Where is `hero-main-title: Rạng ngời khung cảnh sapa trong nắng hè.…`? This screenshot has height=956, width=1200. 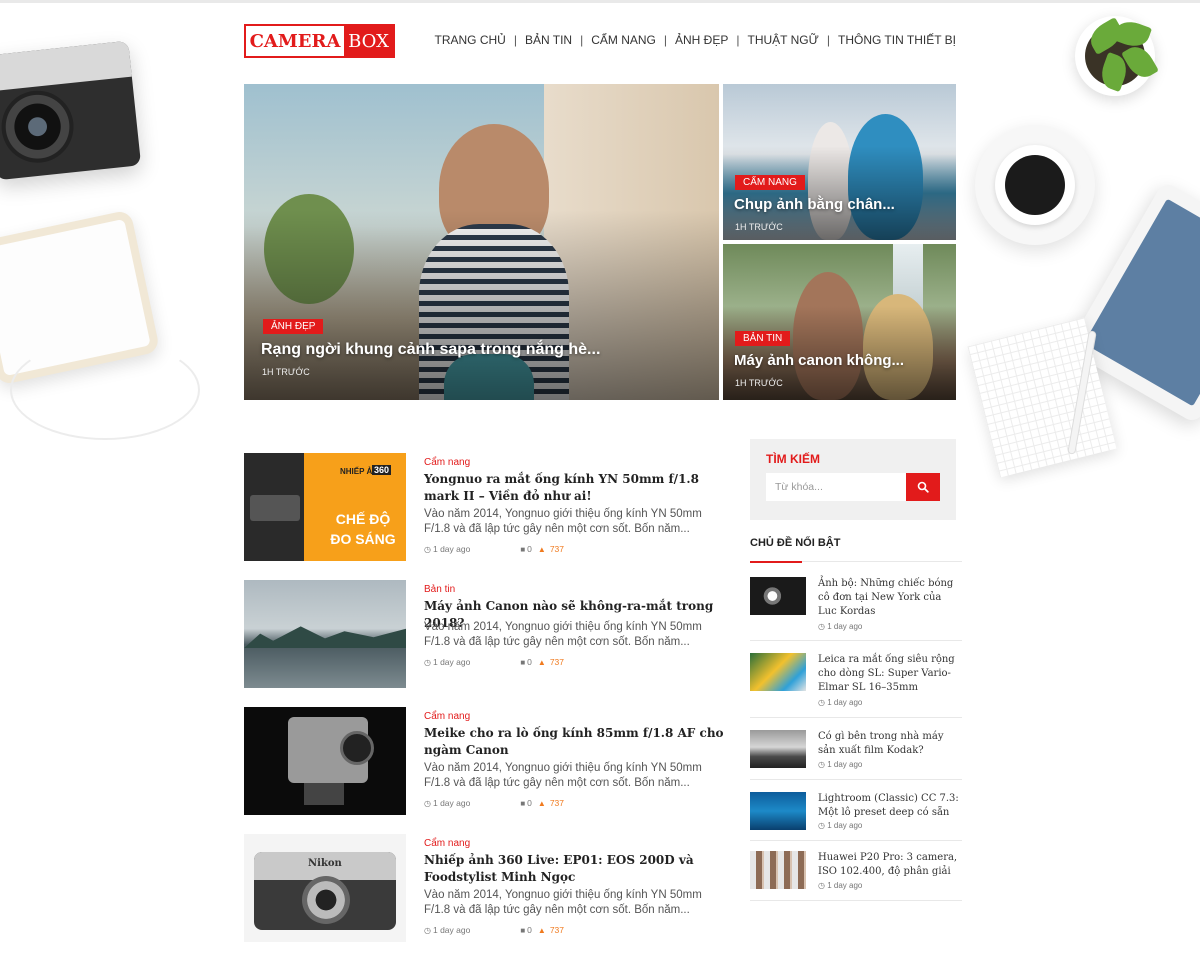 hero-main-title: Rạng ngời khung cảnh sapa trong nắng hè.… is located at coordinates (430, 350).